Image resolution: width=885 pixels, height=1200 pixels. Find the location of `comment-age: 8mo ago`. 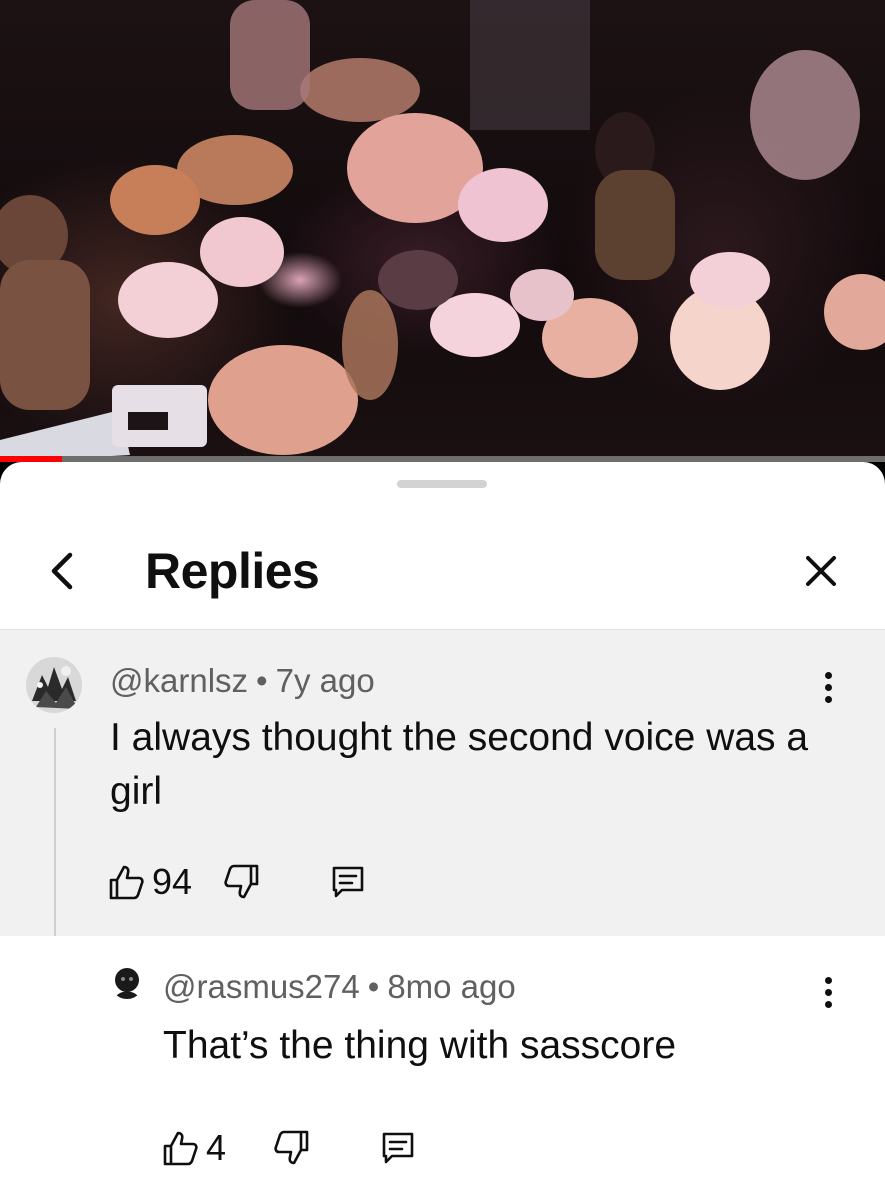

comment-age: 8mo ago is located at coordinates (451, 986).